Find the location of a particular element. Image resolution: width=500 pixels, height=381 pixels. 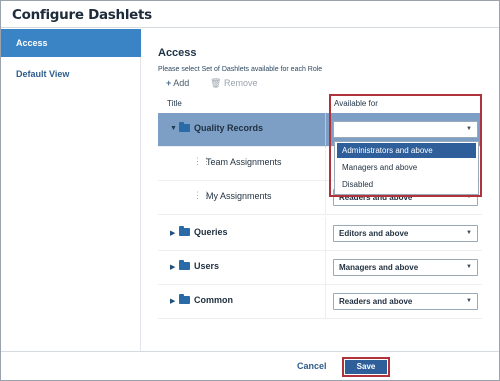

cancel-button: Cancel is located at coordinates (312, 366).